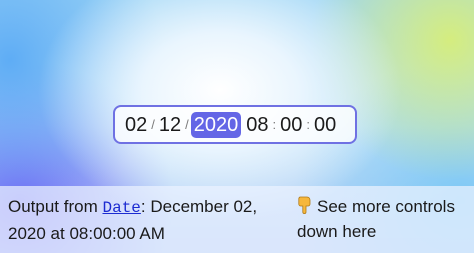 This screenshot has height=253, width=474. I want to click on second-segment: 00, so click(325, 125).